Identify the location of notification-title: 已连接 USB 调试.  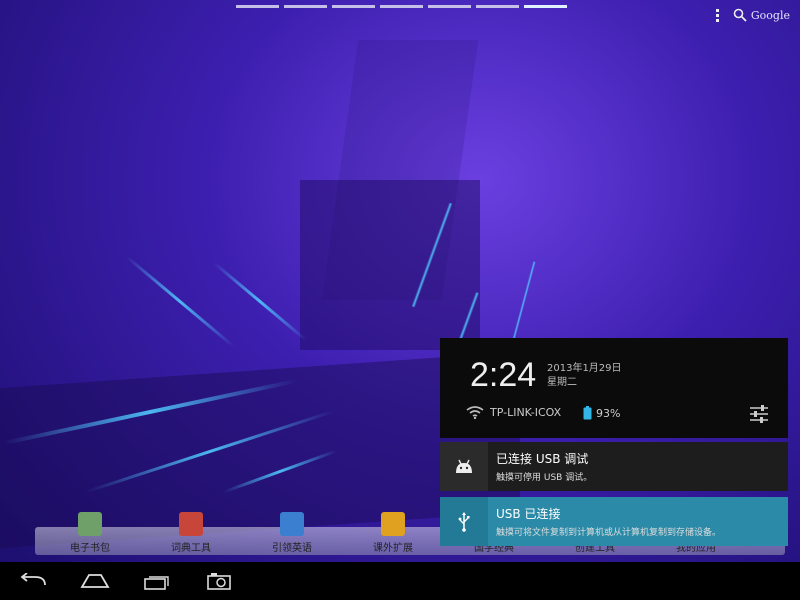
(542, 459).